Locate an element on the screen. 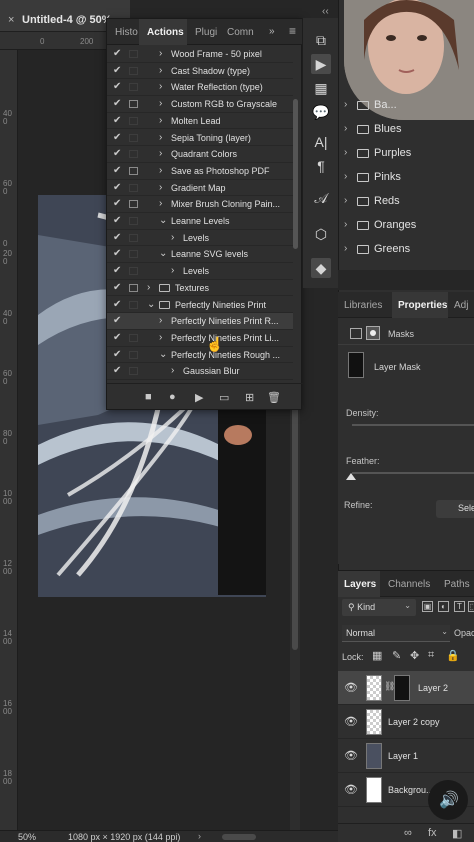  action-item: ✔ › Sepia Toning (layer) is located at coordinates (200, 138).